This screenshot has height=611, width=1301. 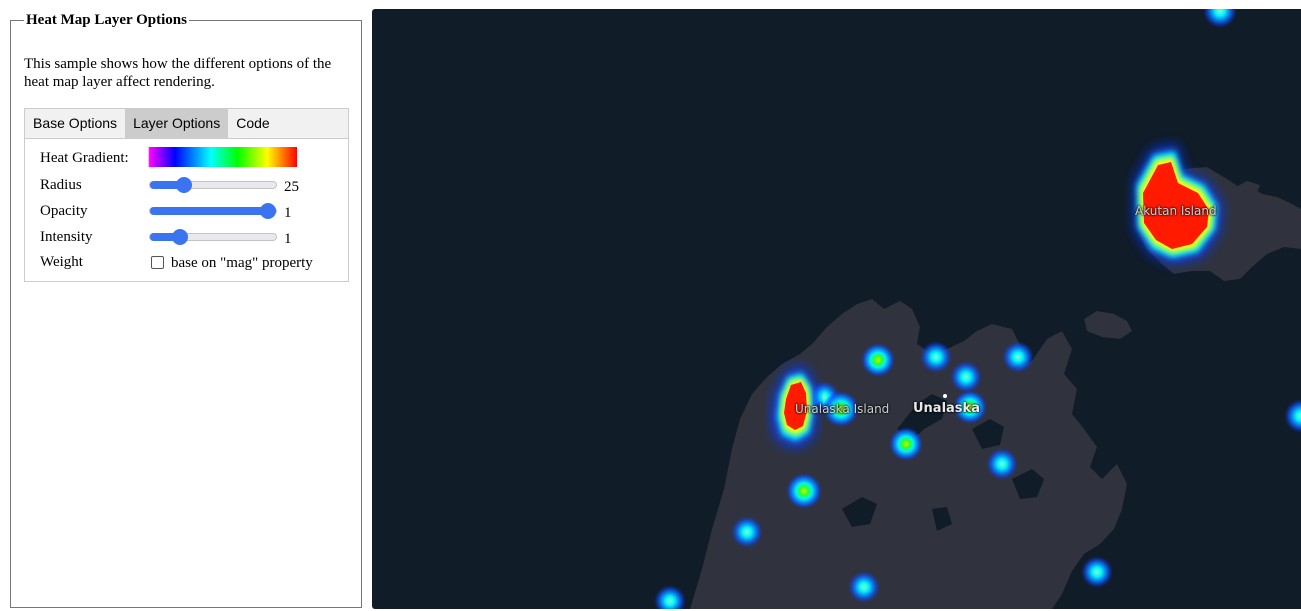 What do you see at coordinates (291, 187) in the screenshot?
I see `radius-value: 25` at bounding box center [291, 187].